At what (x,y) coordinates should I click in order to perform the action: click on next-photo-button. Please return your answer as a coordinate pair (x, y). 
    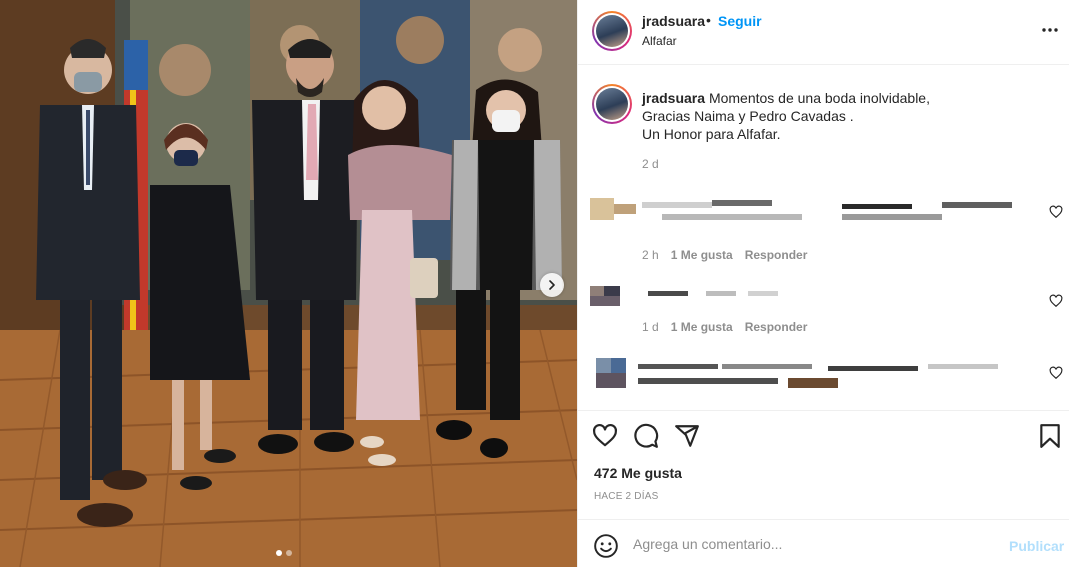
    Looking at the image, I should click on (552, 285).